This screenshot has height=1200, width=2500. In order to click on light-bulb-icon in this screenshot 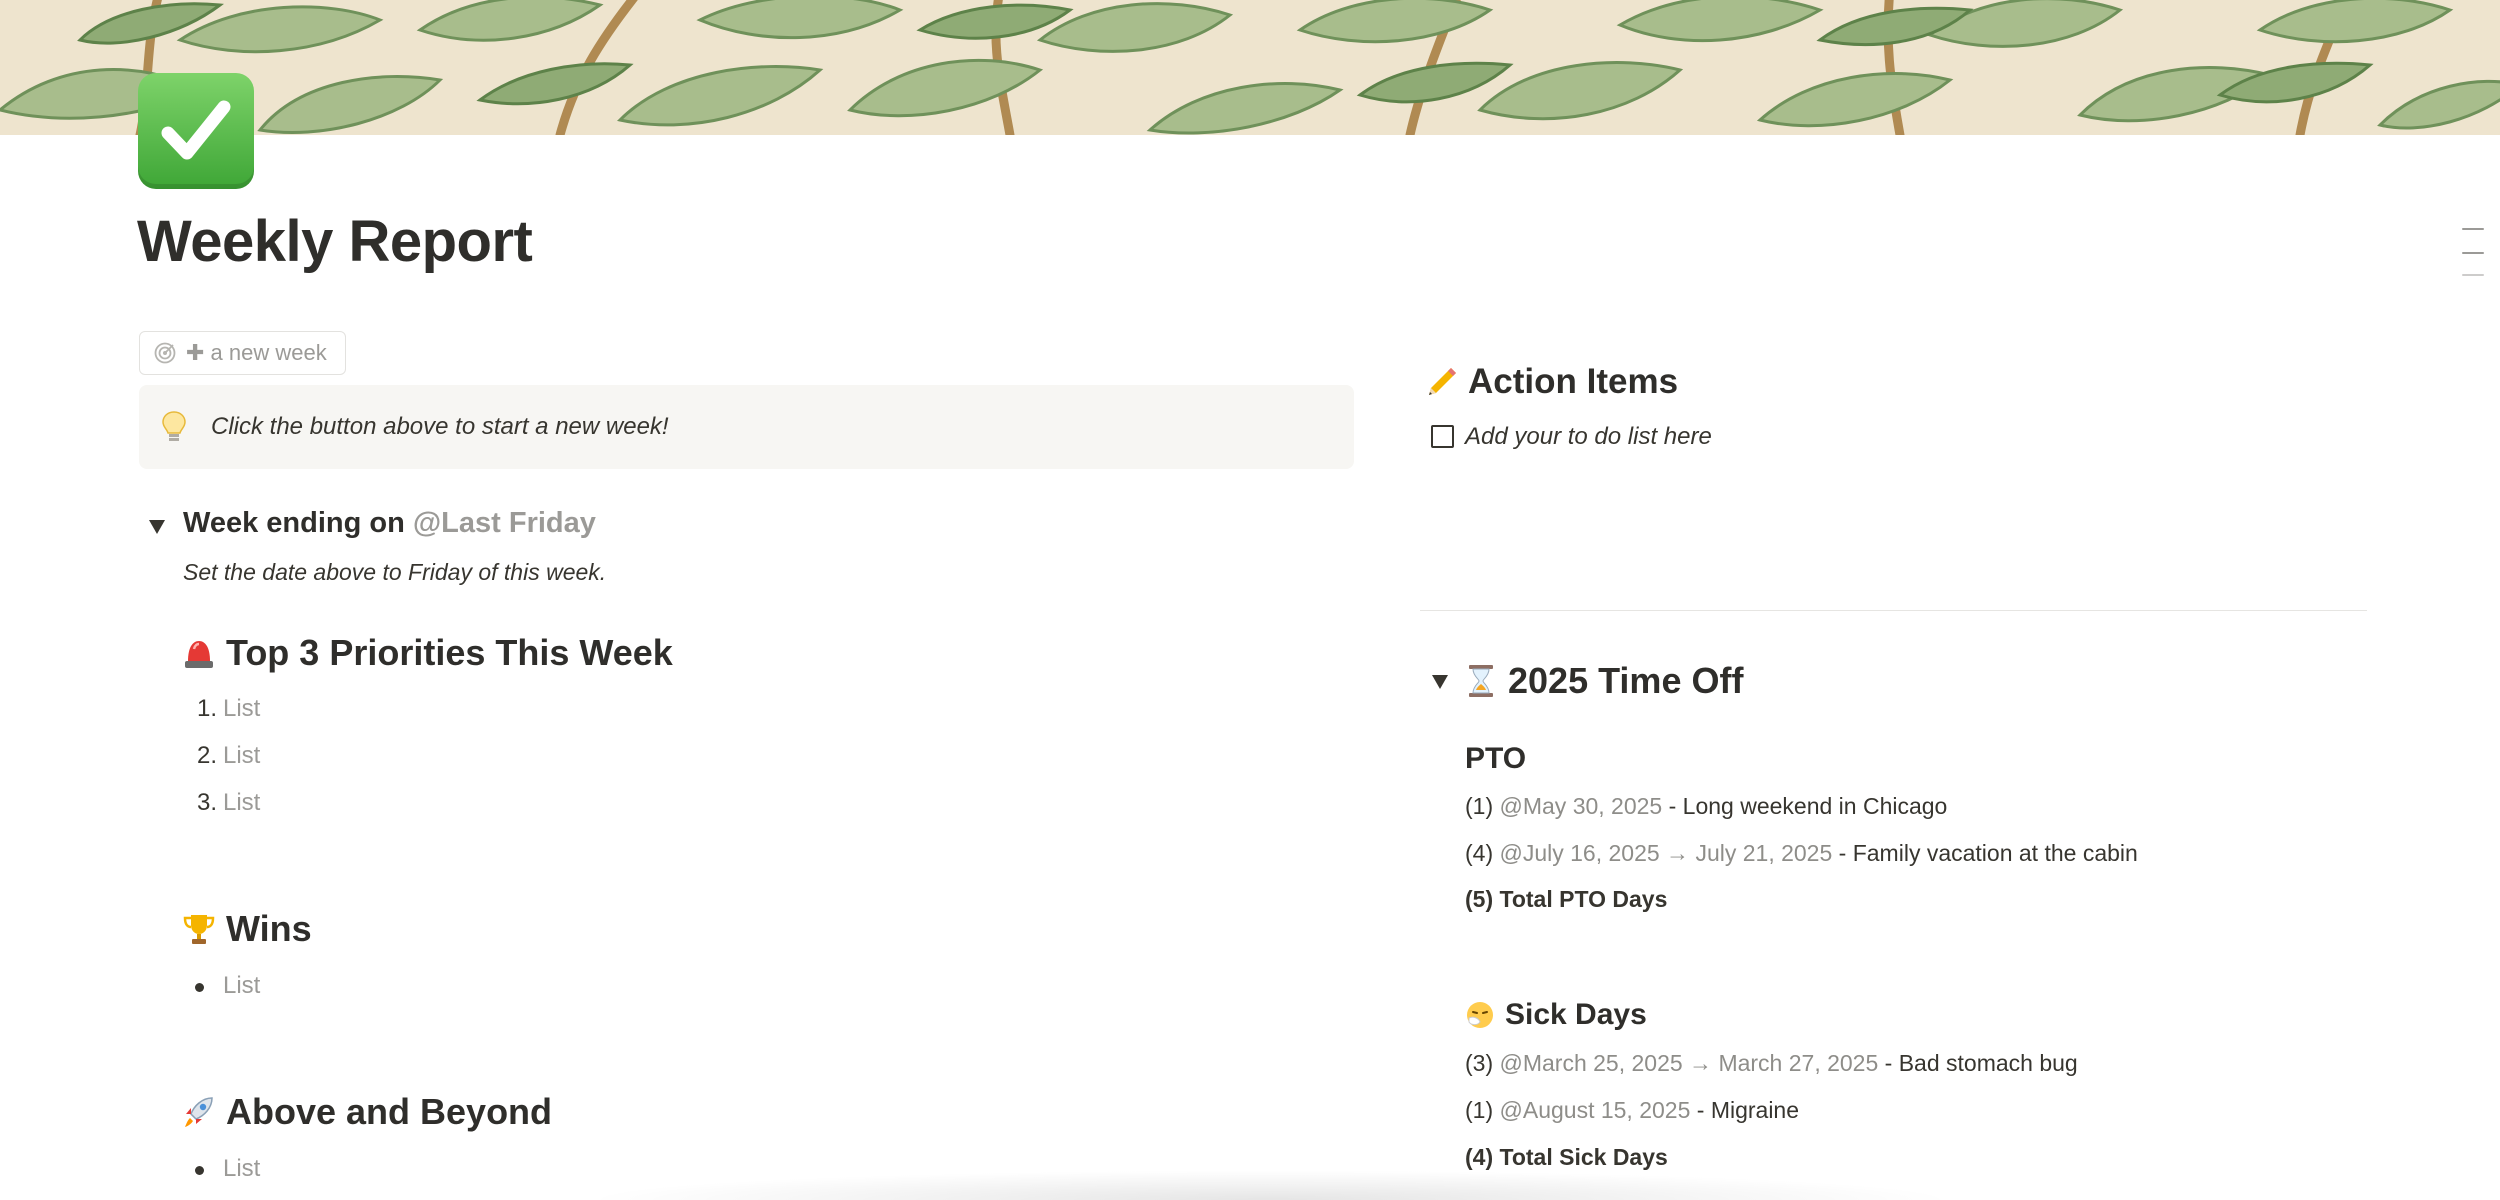, I will do `click(174, 426)`.